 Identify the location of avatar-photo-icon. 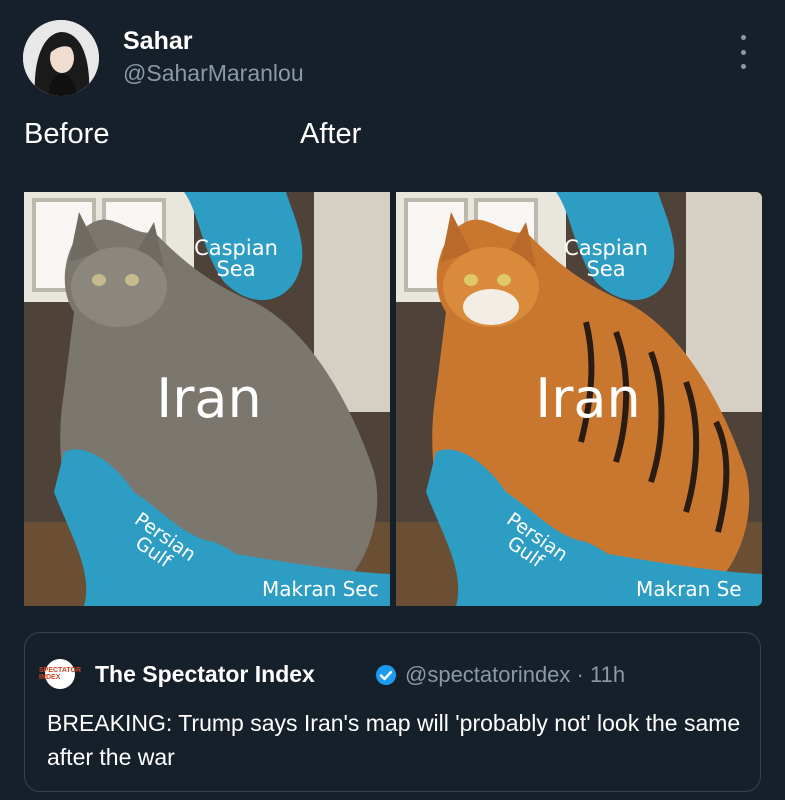
(61, 58).